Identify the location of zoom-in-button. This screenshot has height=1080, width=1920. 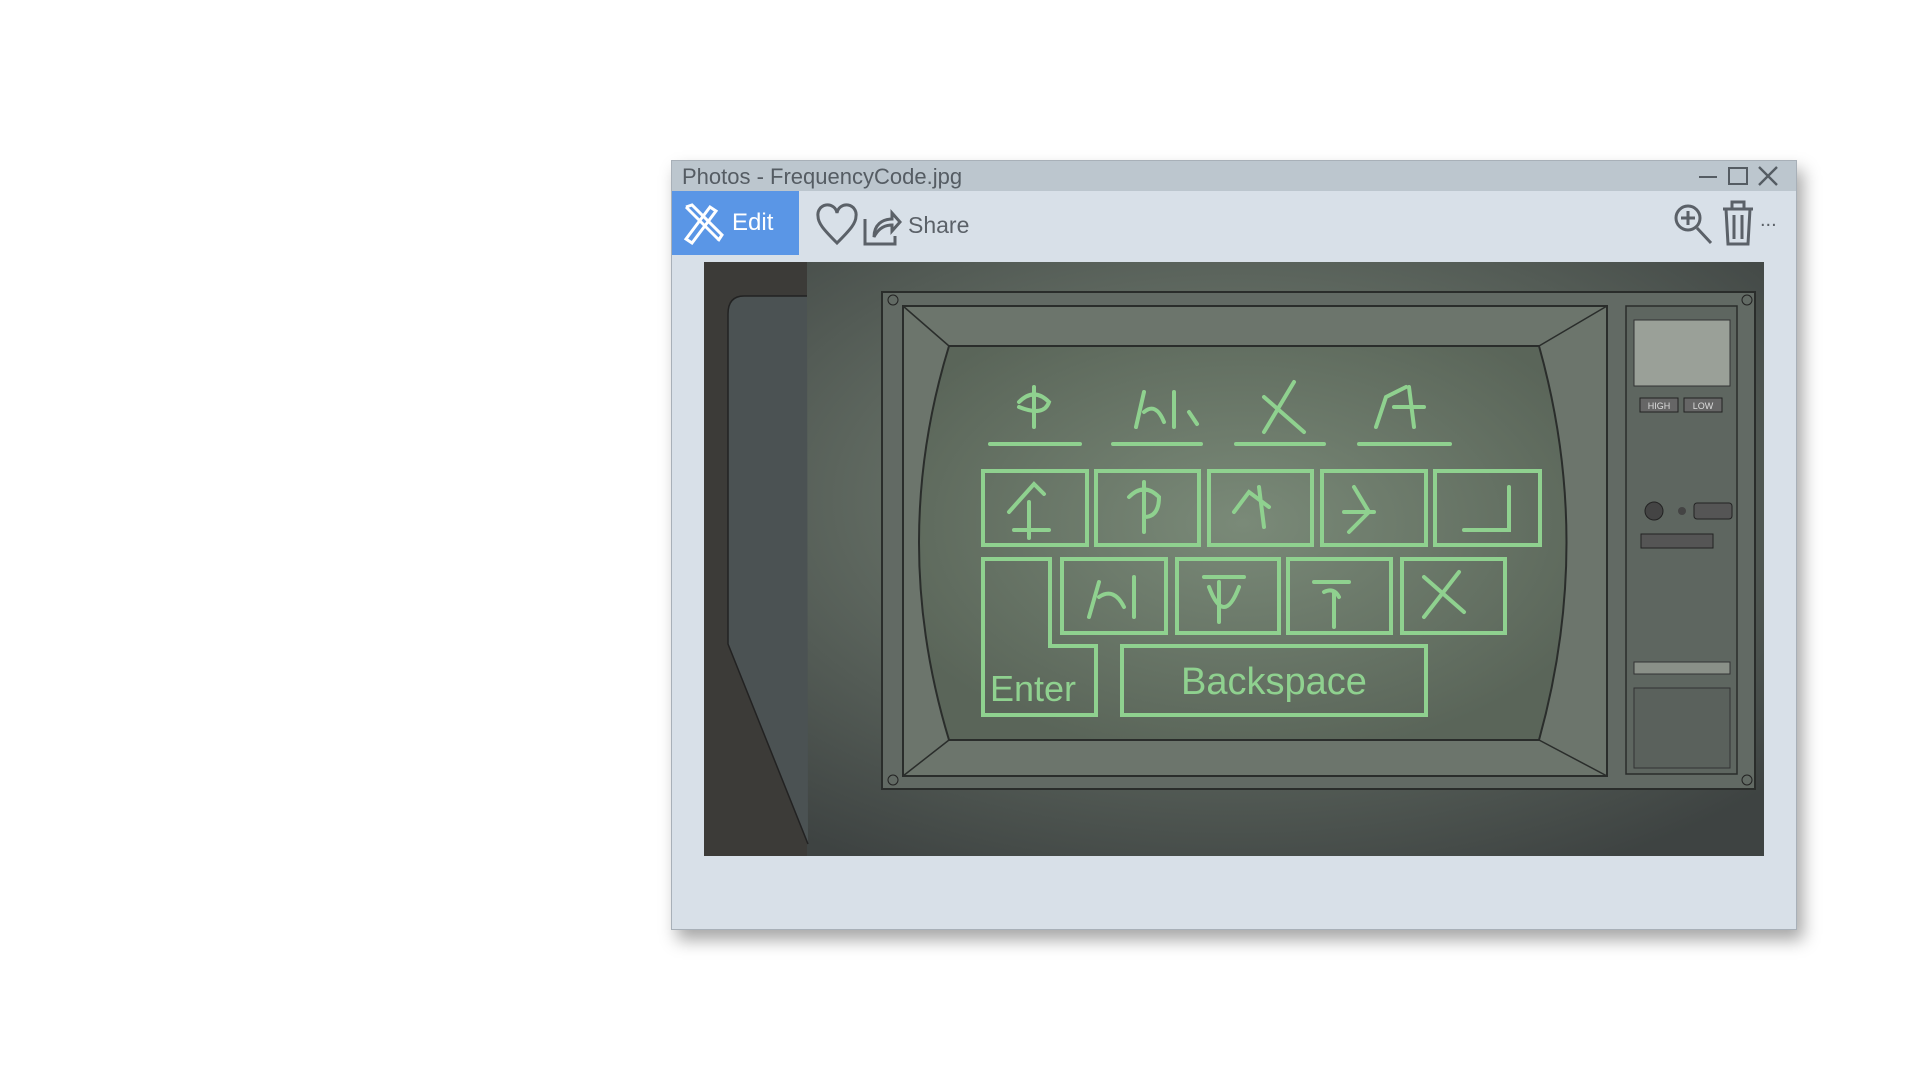
(1693, 224).